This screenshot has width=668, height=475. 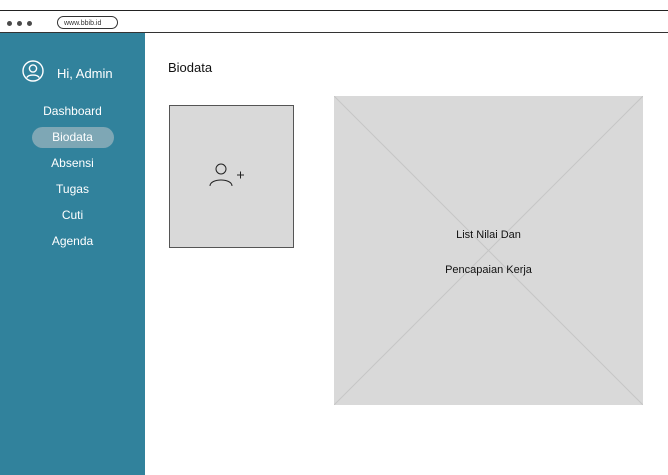 What do you see at coordinates (334, 16) in the screenshot?
I see `browser-bar: www.bbib.id` at bounding box center [334, 16].